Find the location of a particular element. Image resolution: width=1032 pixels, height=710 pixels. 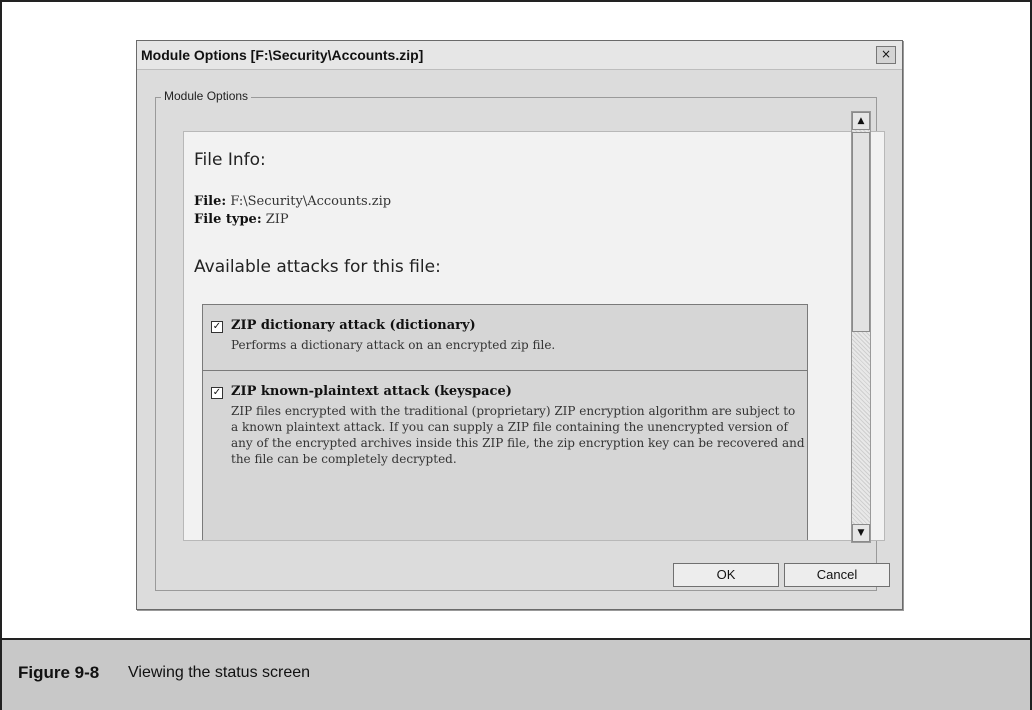

up-arrow-icon: ▲ is located at coordinates (861, 121).